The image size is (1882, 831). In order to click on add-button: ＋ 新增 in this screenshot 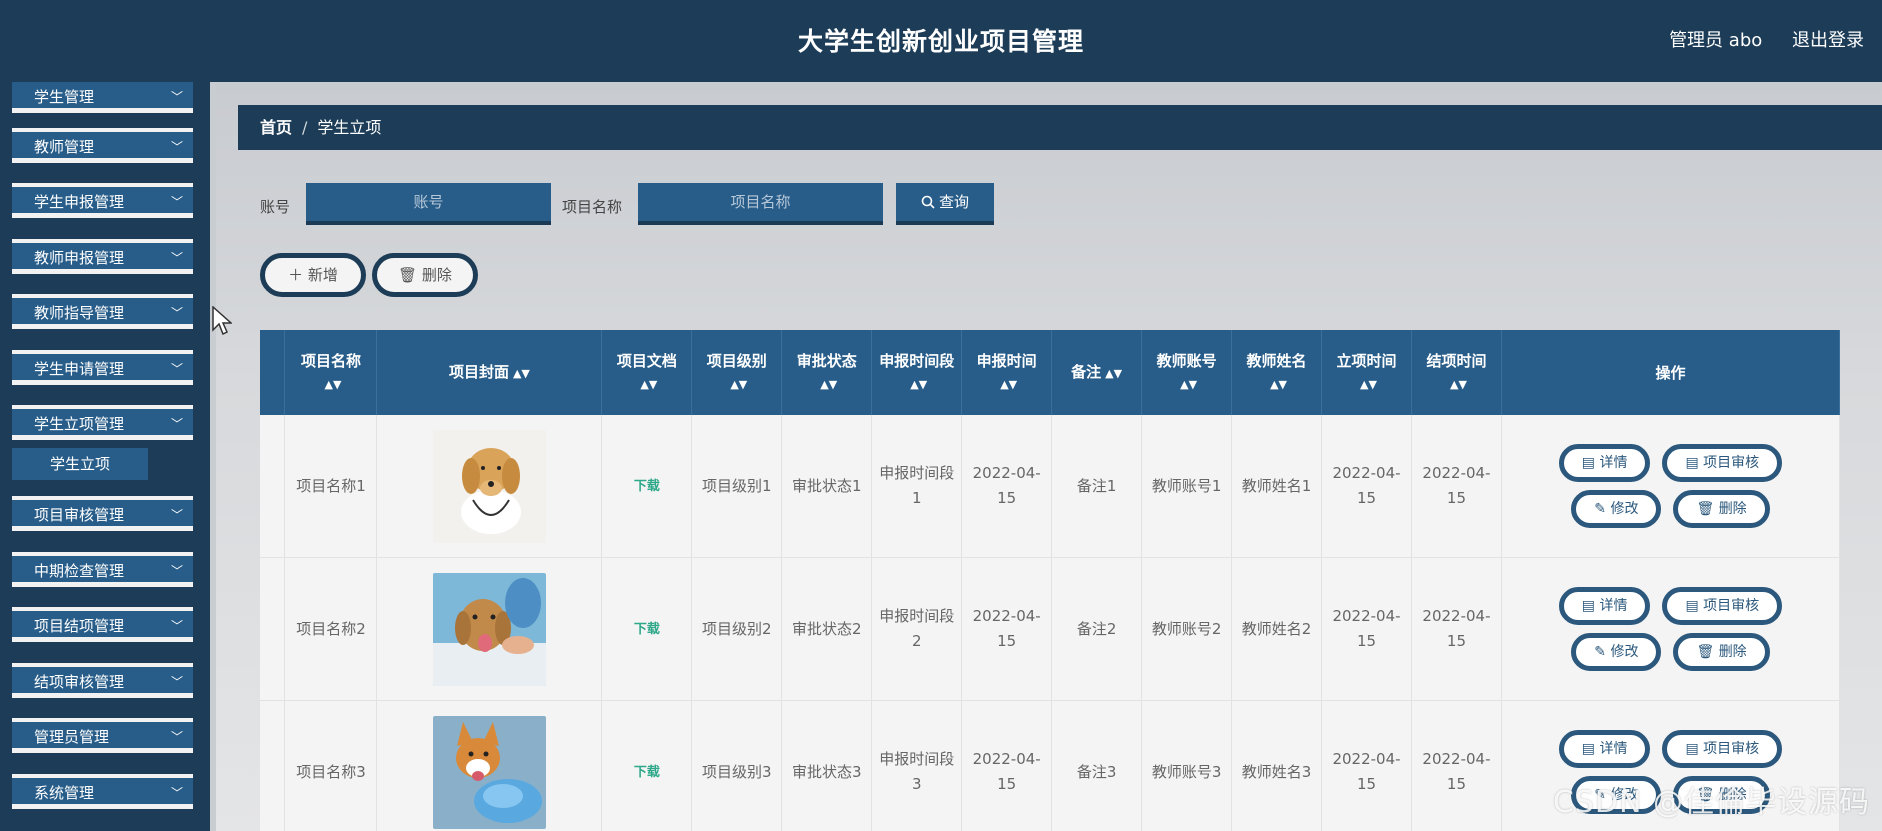, I will do `click(313, 275)`.